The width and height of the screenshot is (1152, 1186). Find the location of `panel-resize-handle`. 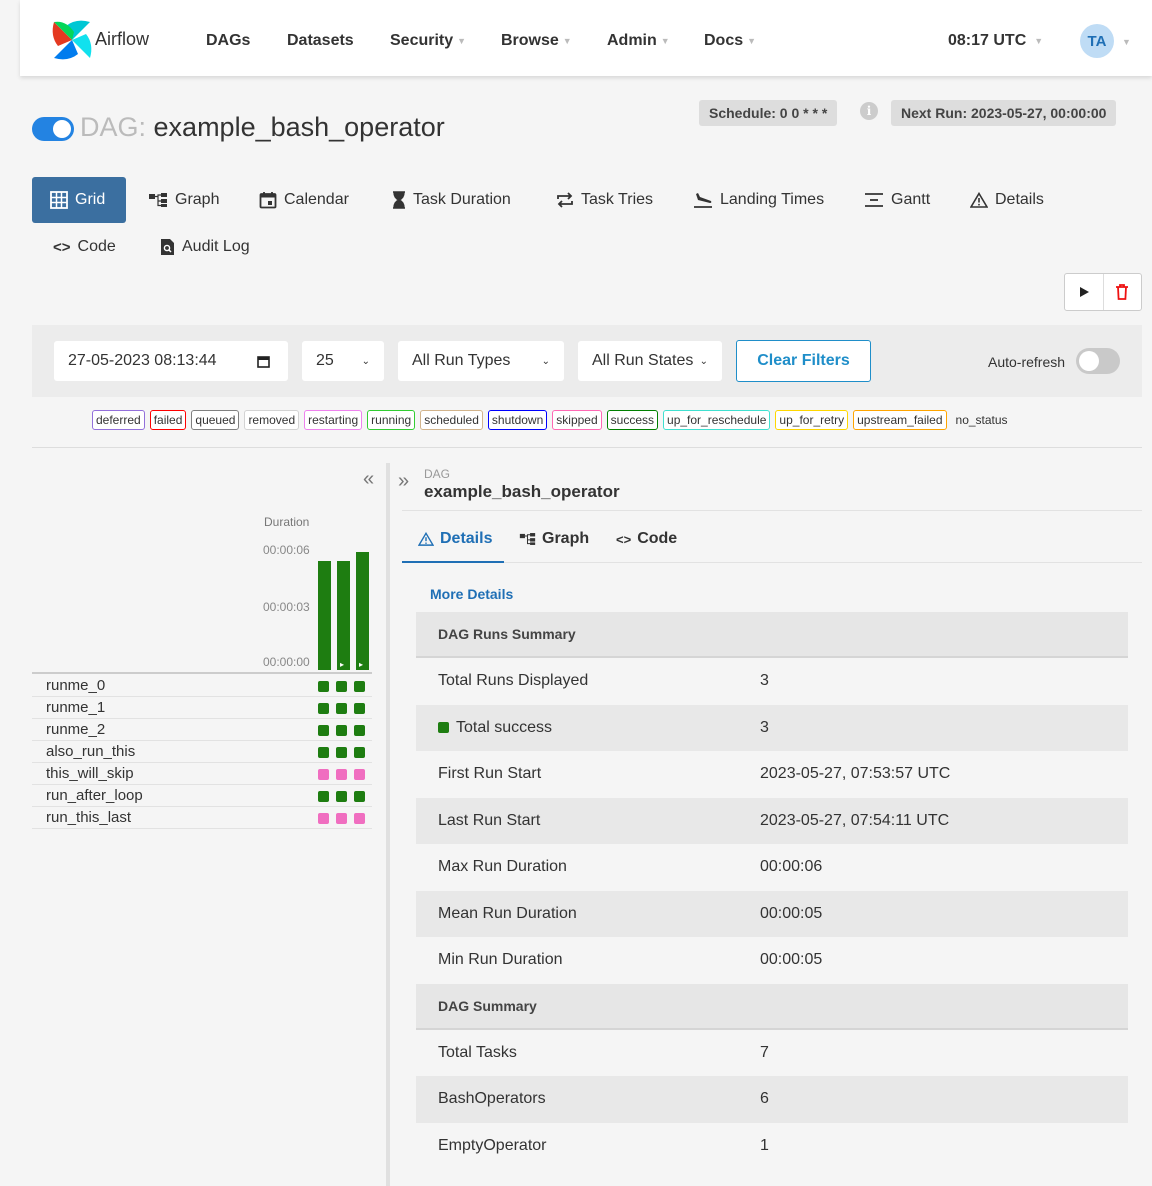

panel-resize-handle is located at coordinates (388, 824).